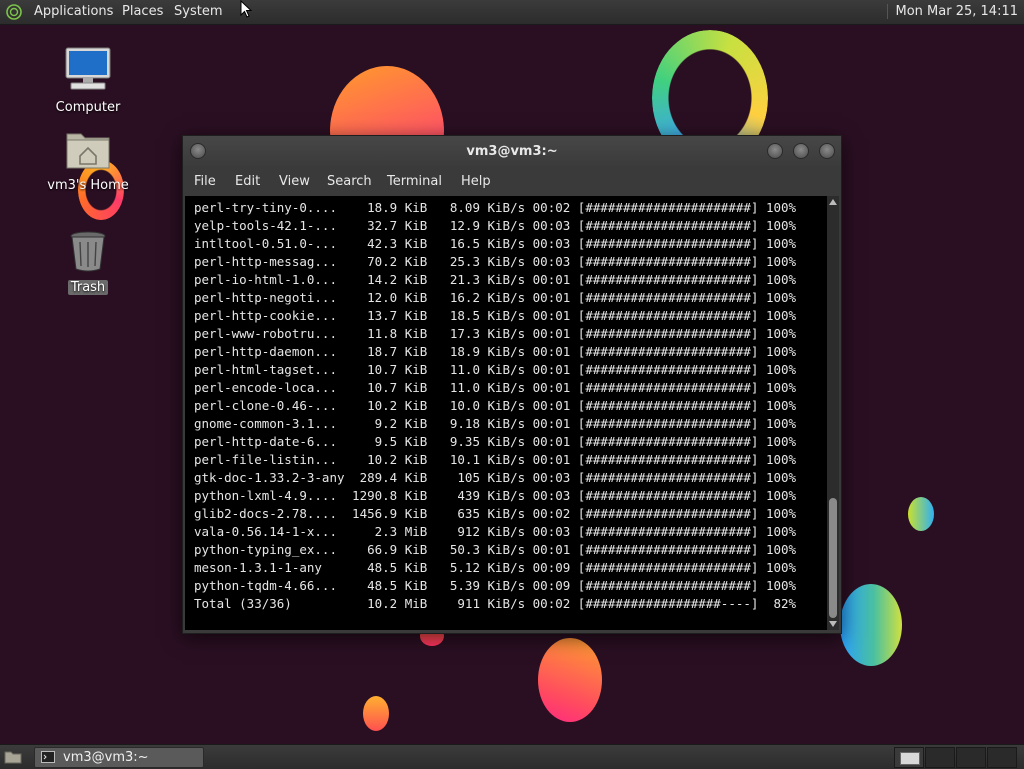 Image resolution: width=1024 pixels, height=769 pixels. Describe the element at coordinates (827, 151) in the screenshot. I see `close-button` at that location.